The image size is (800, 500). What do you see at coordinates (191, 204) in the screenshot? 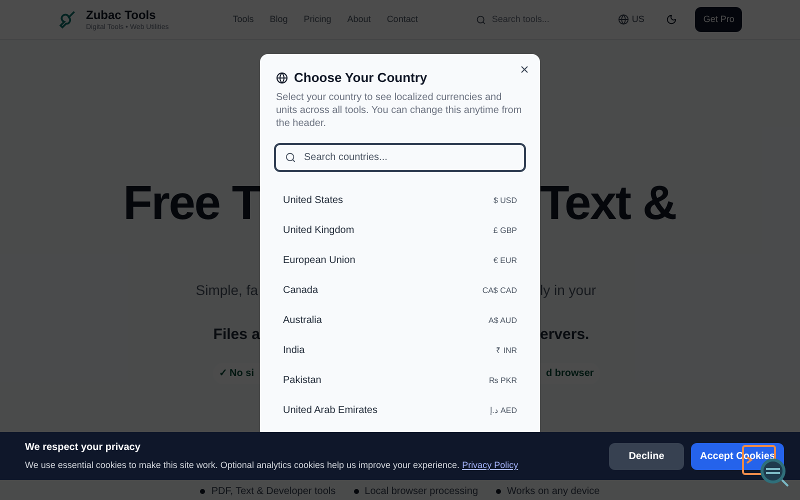
I see `hero-title: Free T` at bounding box center [191, 204].